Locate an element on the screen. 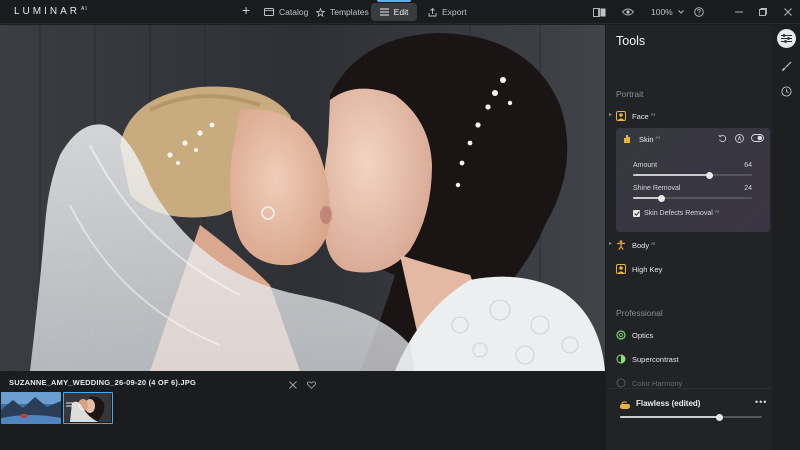 This screenshot has width=800, height=450. nav-export: Export is located at coordinates (447, 12).